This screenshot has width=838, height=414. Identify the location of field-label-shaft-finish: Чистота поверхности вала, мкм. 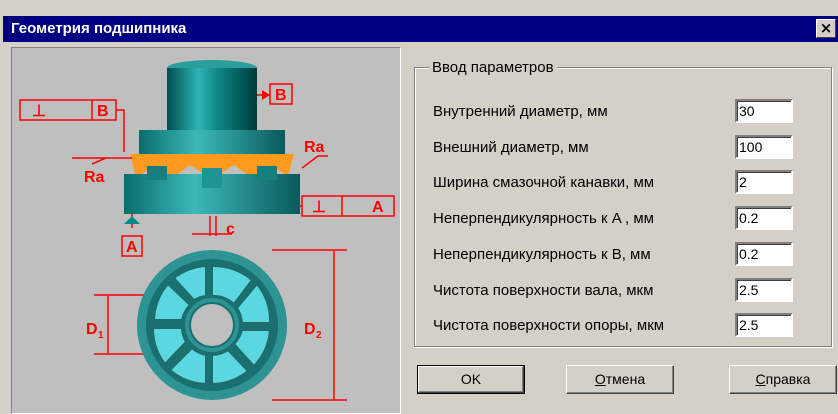
(543, 290).